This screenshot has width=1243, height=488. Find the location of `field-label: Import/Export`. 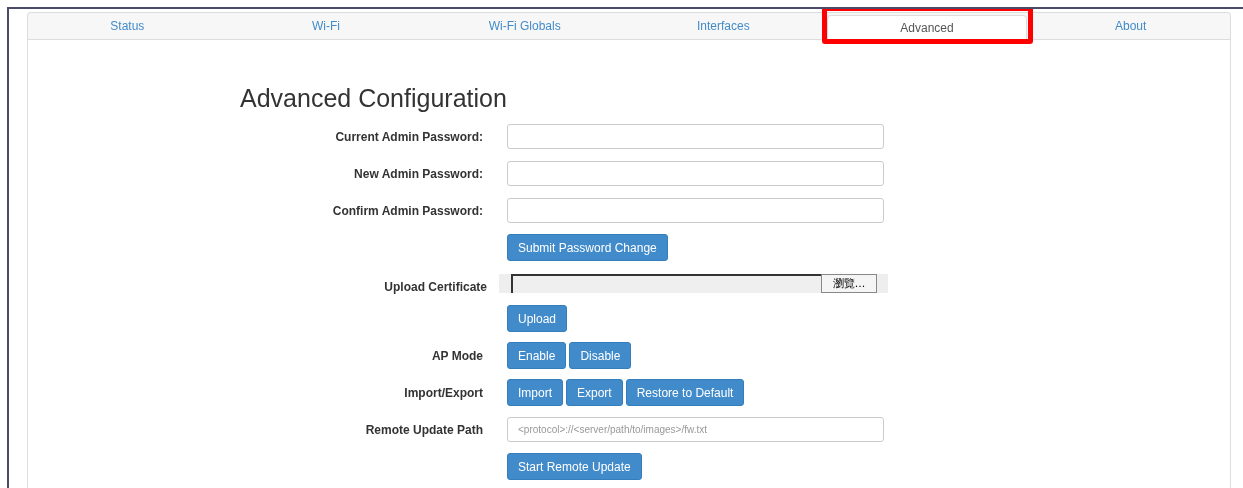

field-label: Import/Export is located at coordinates (443, 392).